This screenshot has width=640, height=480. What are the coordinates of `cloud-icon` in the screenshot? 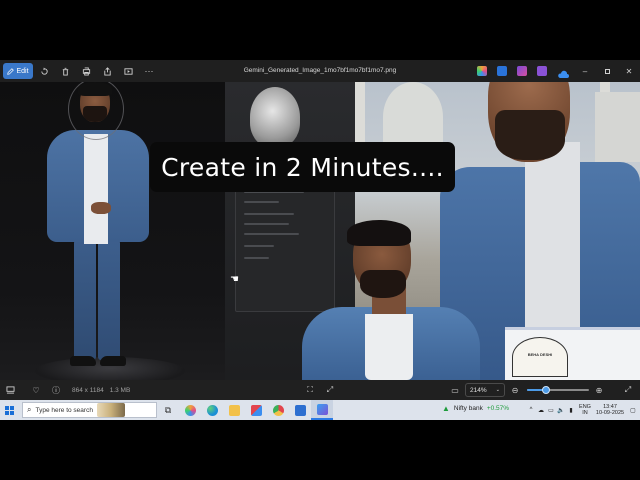 It's located at (563, 74).